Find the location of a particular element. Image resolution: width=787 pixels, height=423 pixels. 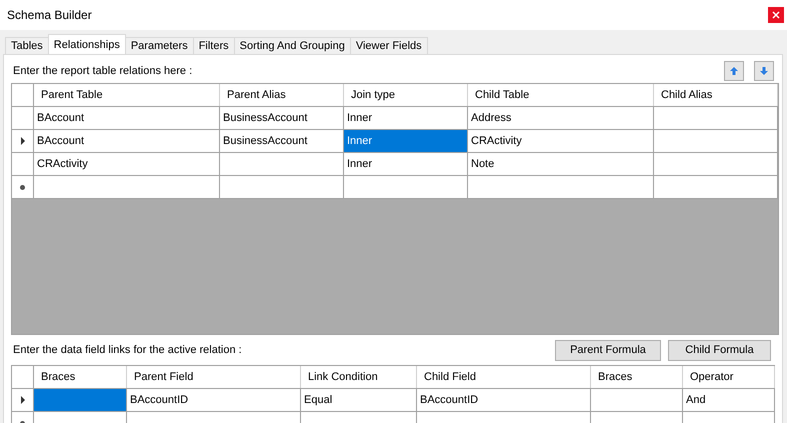

formula-button: Parent Formula is located at coordinates (608, 350).